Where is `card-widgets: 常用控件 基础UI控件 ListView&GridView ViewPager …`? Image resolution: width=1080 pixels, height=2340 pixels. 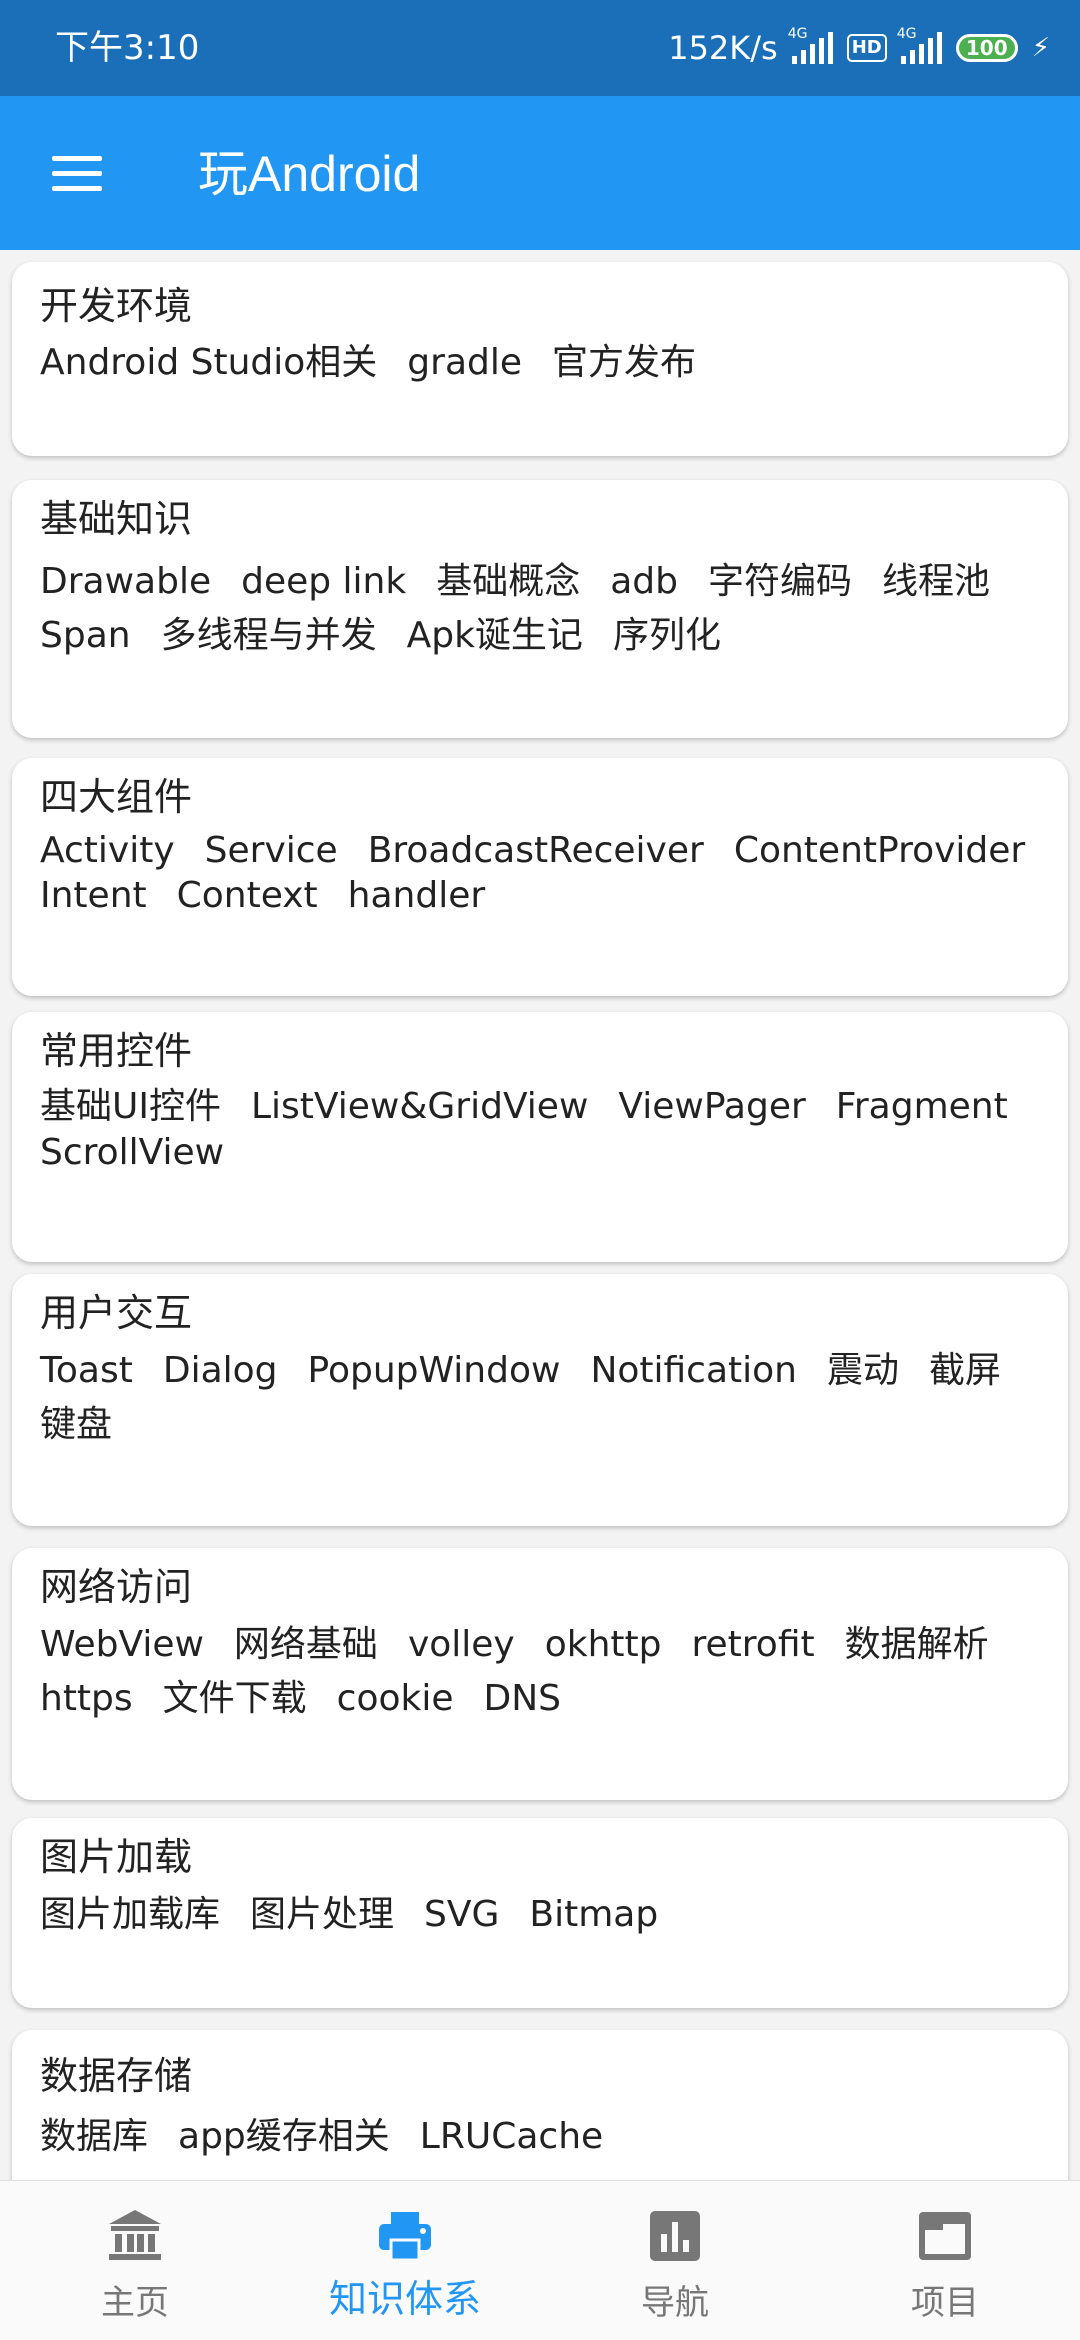
card-widgets: 常用控件 基础UI控件 ListView&GridView ViewPager … is located at coordinates (540, 1137).